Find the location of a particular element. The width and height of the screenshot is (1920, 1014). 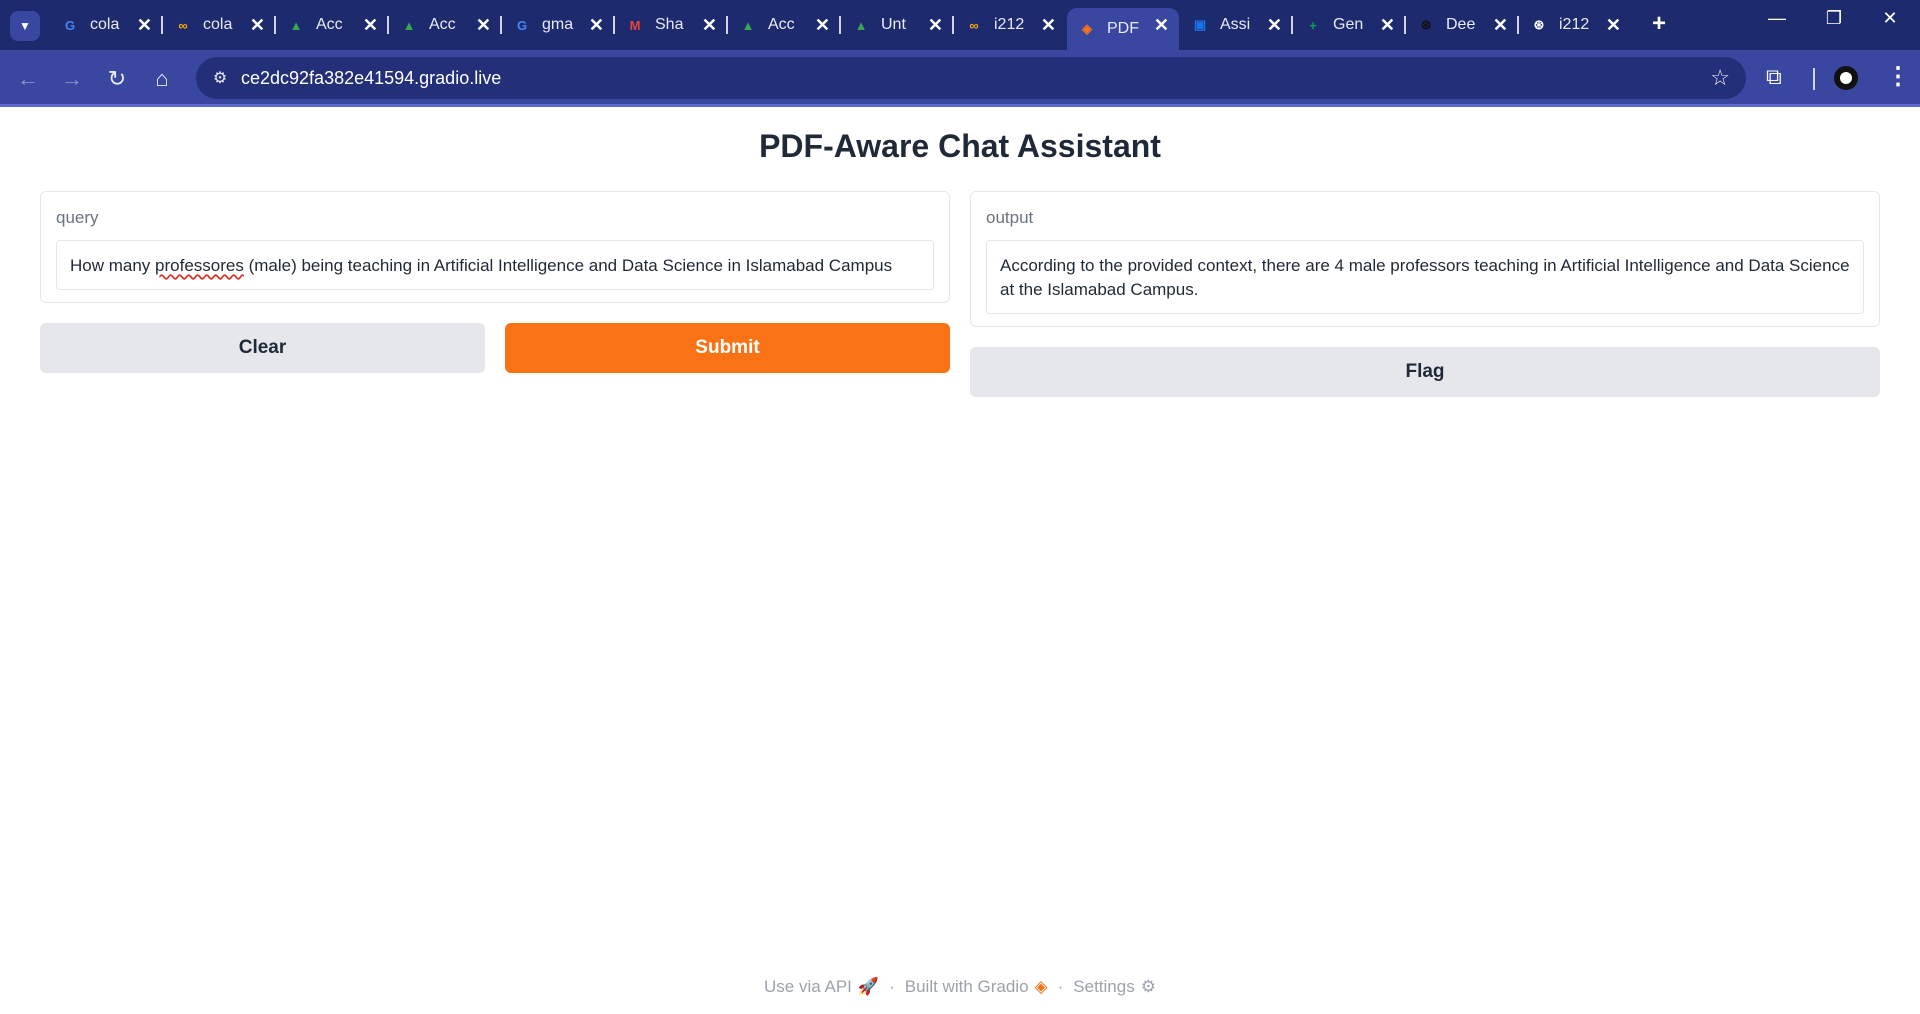

settings-label: Settings is located at coordinates (1104, 986).